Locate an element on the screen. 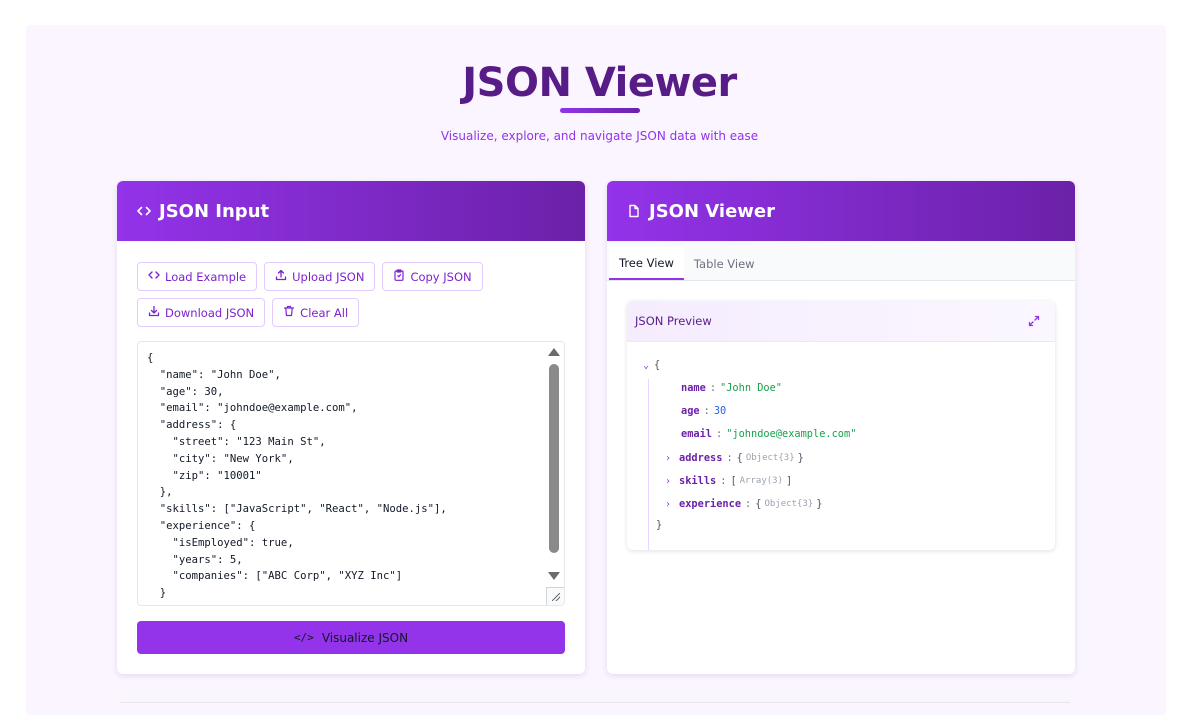 The width and height of the screenshot is (1199, 715). tree-root-close: } is located at coordinates (659, 525).